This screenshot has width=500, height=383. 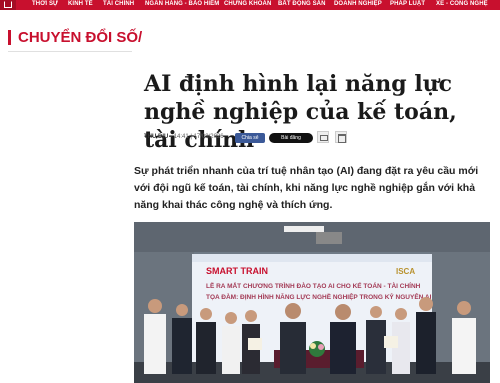 I want to click on isca-logo: ISCA, so click(x=405, y=271).